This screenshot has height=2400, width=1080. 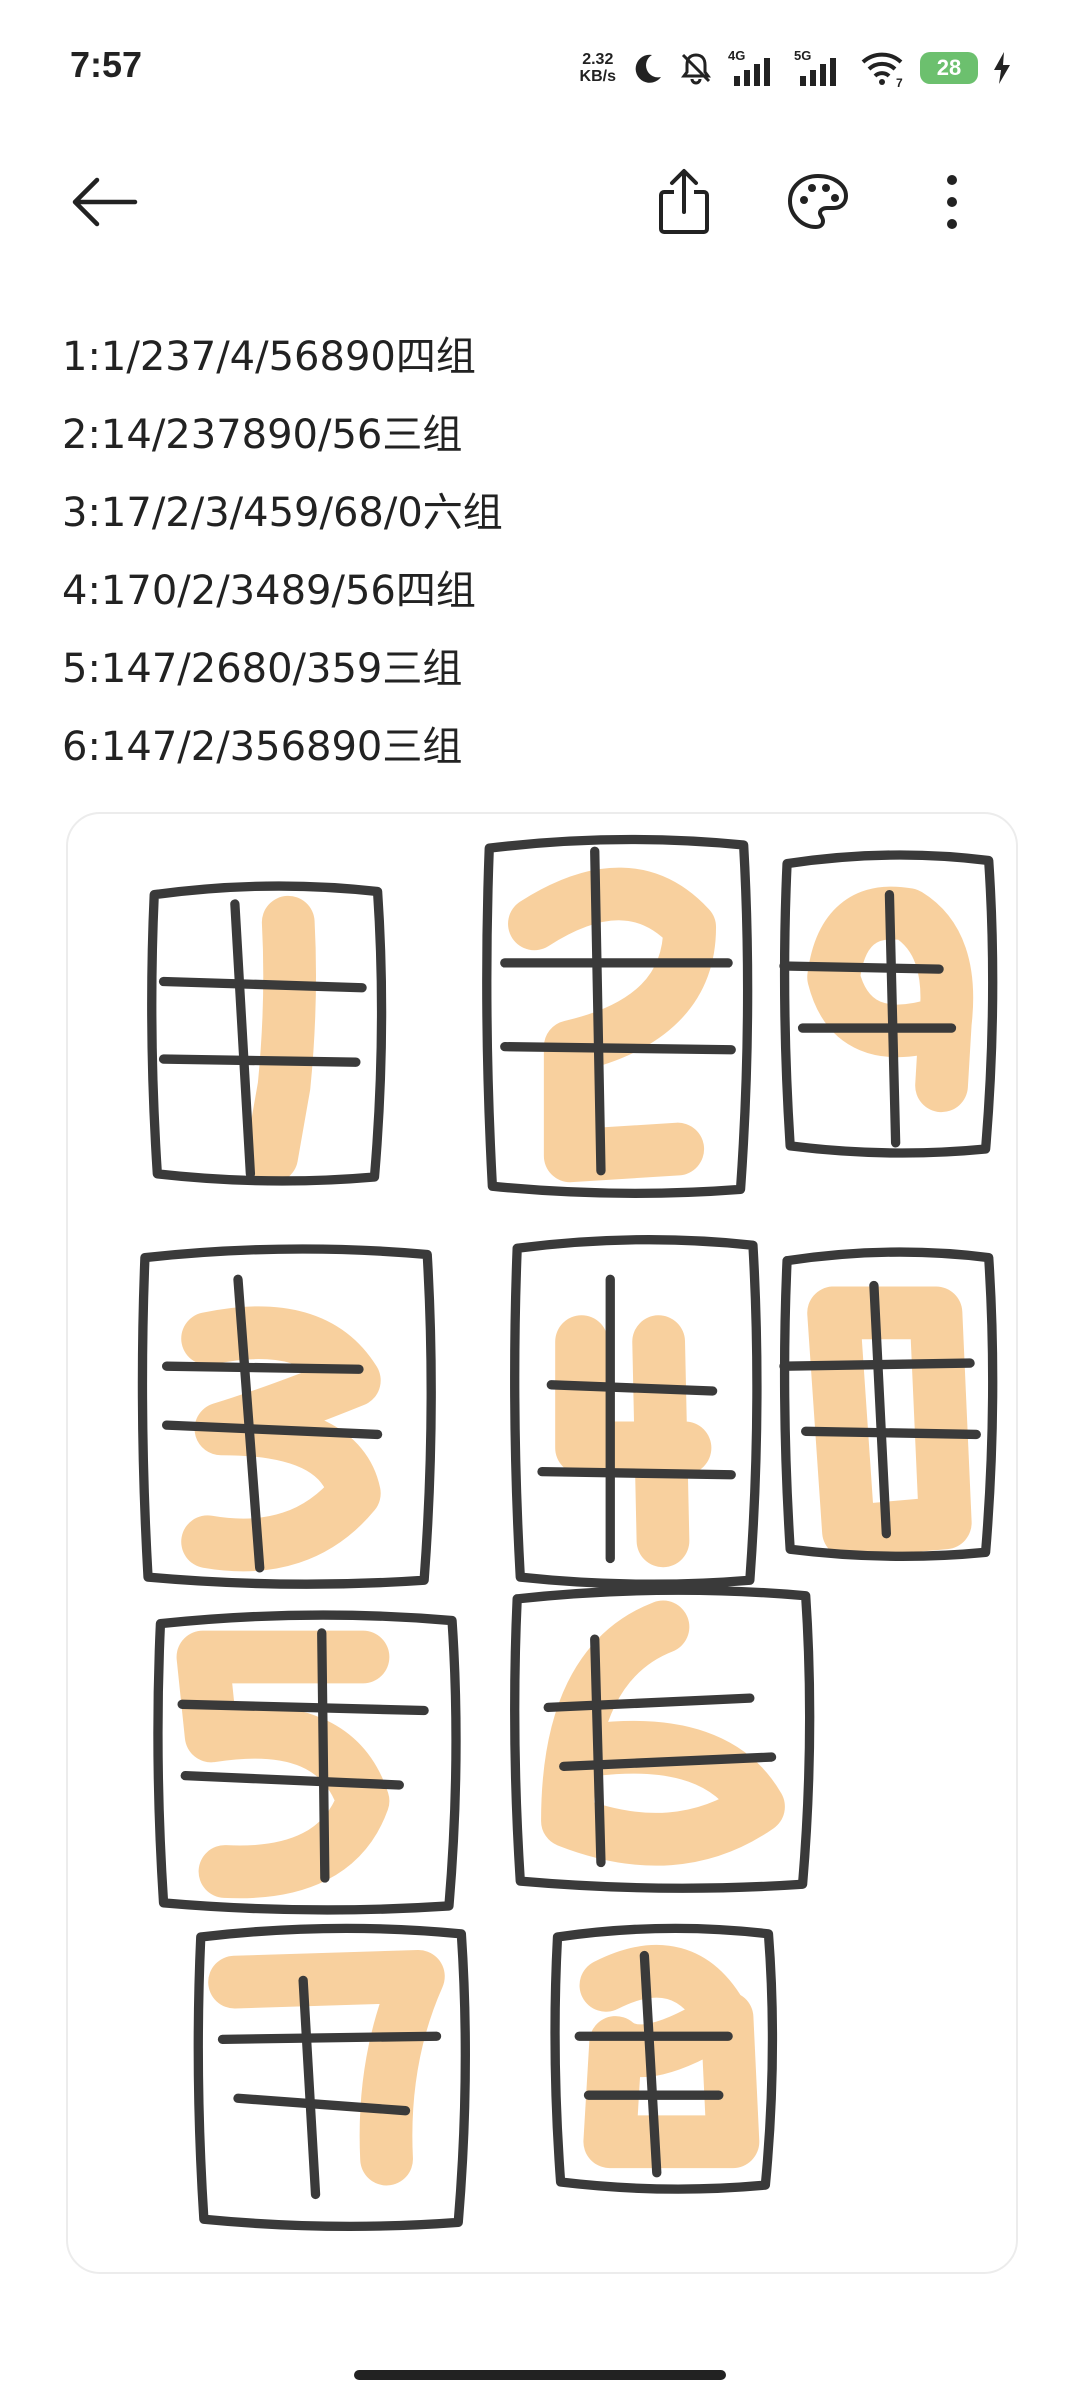 I want to click on back-button, so click(x=104, y=204).